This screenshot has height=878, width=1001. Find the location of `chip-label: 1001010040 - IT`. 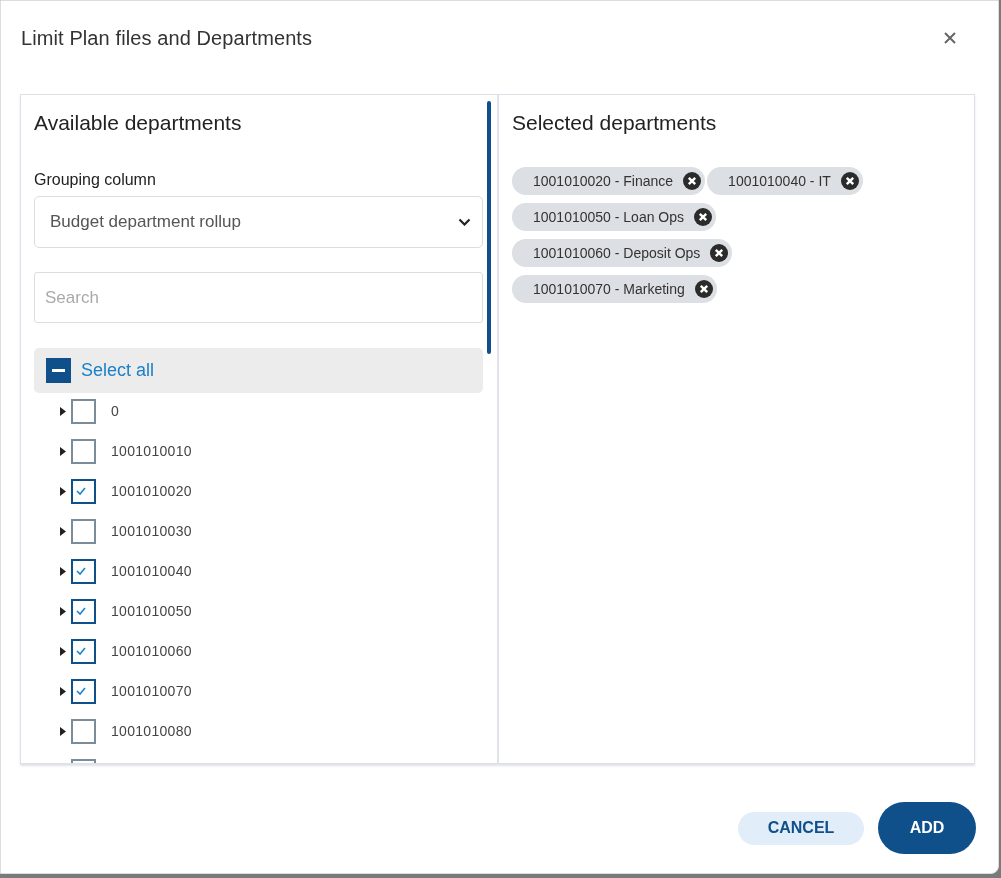

chip-label: 1001010040 - IT is located at coordinates (779, 181).